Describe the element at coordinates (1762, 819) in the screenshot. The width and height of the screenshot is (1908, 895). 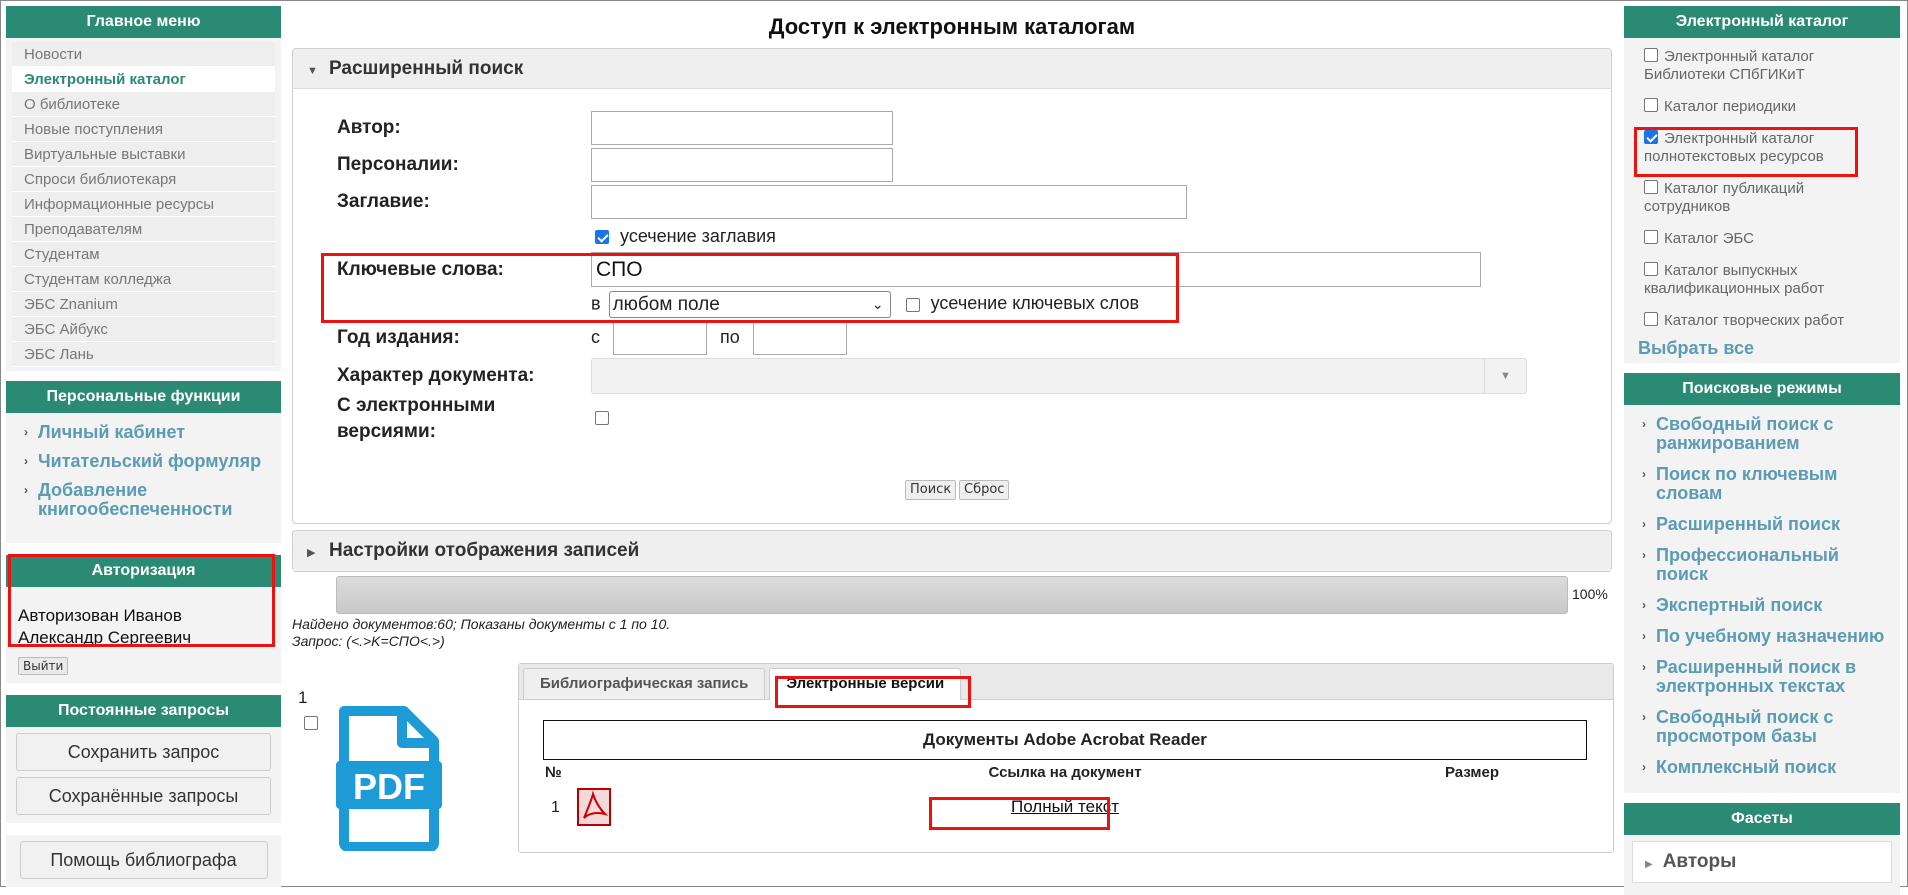
I see `facets-title: Фасеты` at that location.